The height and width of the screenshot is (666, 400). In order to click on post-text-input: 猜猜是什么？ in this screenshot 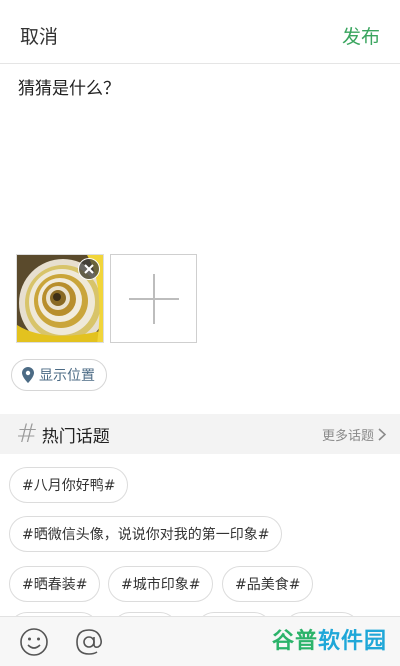, I will do `click(69, 86)`.